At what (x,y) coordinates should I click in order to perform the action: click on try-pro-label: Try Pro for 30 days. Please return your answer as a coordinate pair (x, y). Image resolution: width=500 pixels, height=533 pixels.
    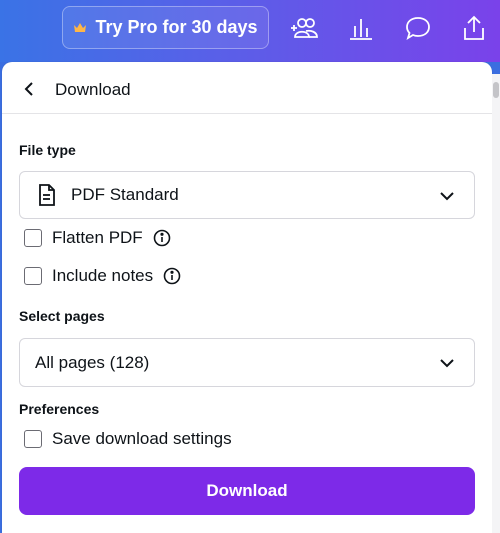
    Looking at the image, I should click on (176, 27).